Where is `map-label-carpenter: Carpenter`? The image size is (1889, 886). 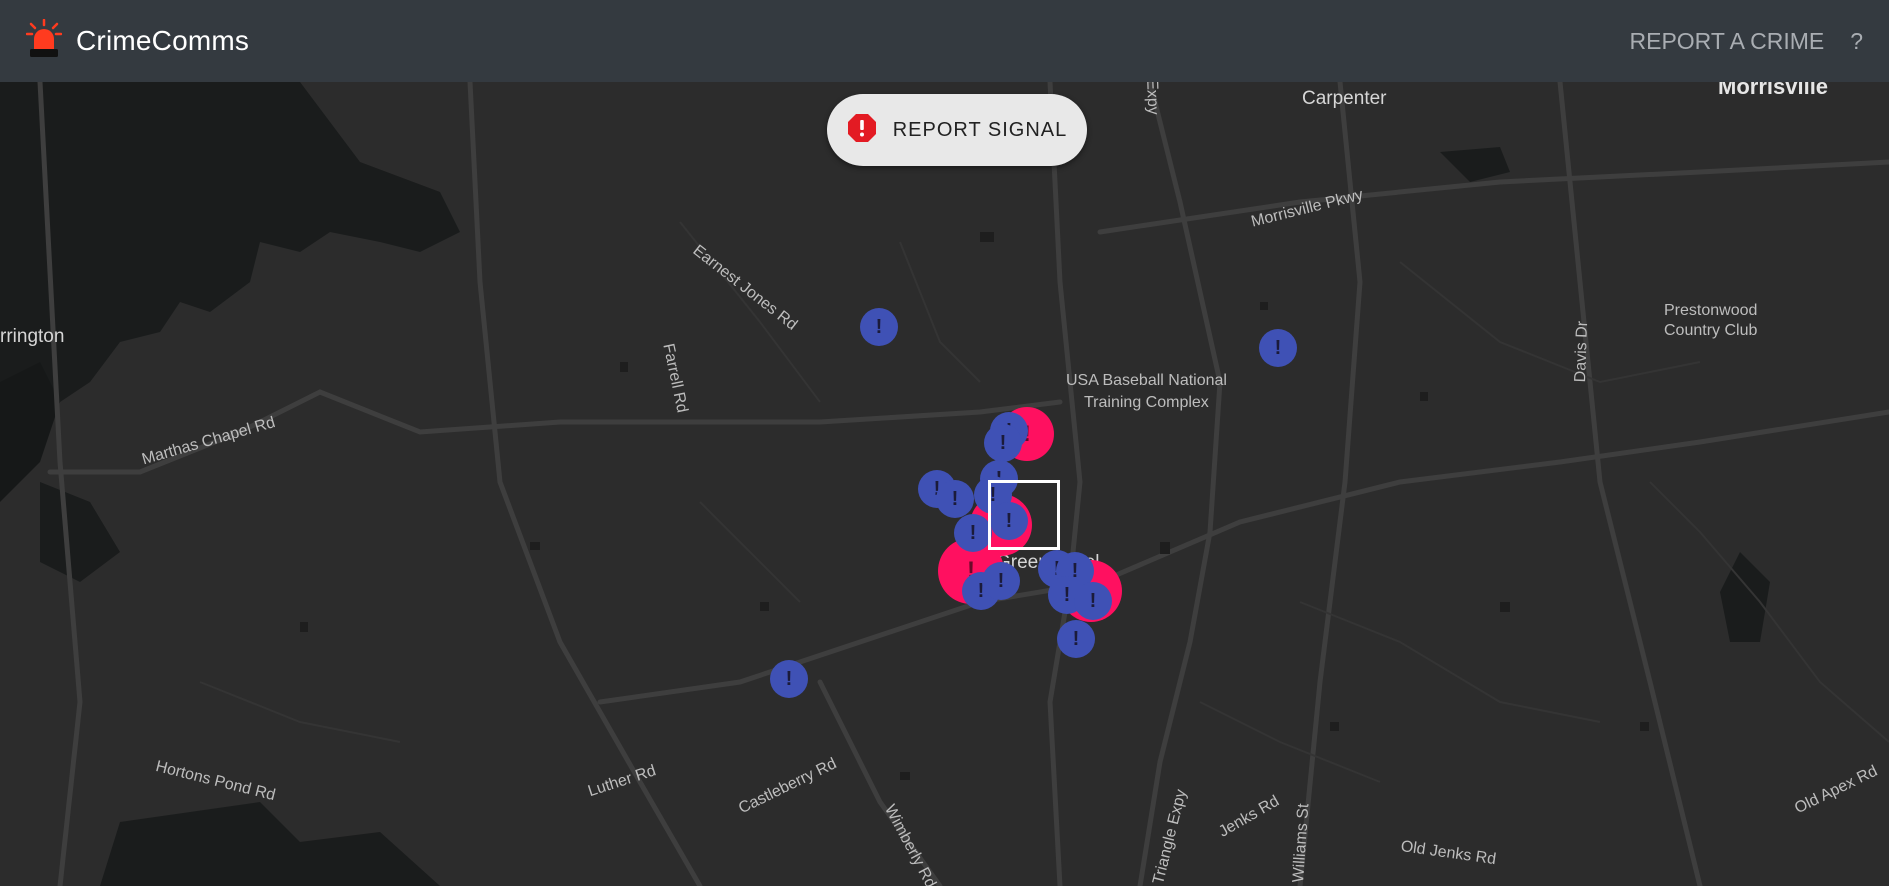
map-label-carpenter: Carpenter is located at coordinates (1344, 98).